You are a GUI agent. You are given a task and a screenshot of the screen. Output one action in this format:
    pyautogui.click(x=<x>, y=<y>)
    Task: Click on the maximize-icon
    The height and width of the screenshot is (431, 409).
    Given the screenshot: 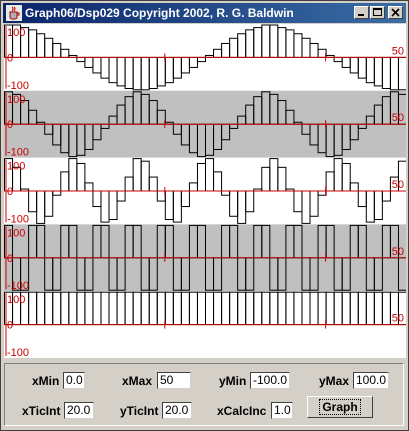 What is the action you would take?
    pyautogui.click(x=377, y=12)
    